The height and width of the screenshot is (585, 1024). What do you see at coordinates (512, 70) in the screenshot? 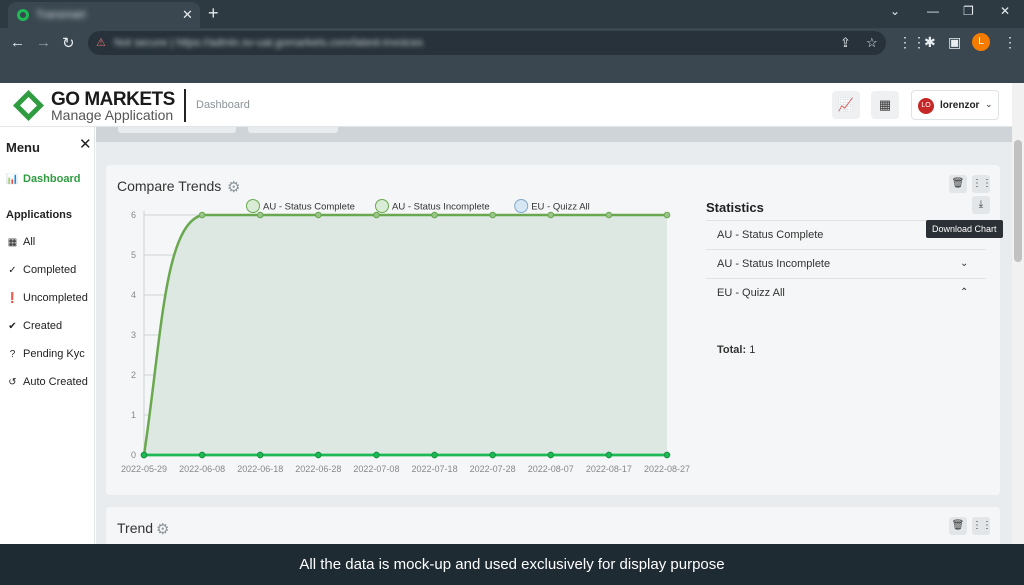
I see `bookmark-bar` at bounding box center [512, 70].